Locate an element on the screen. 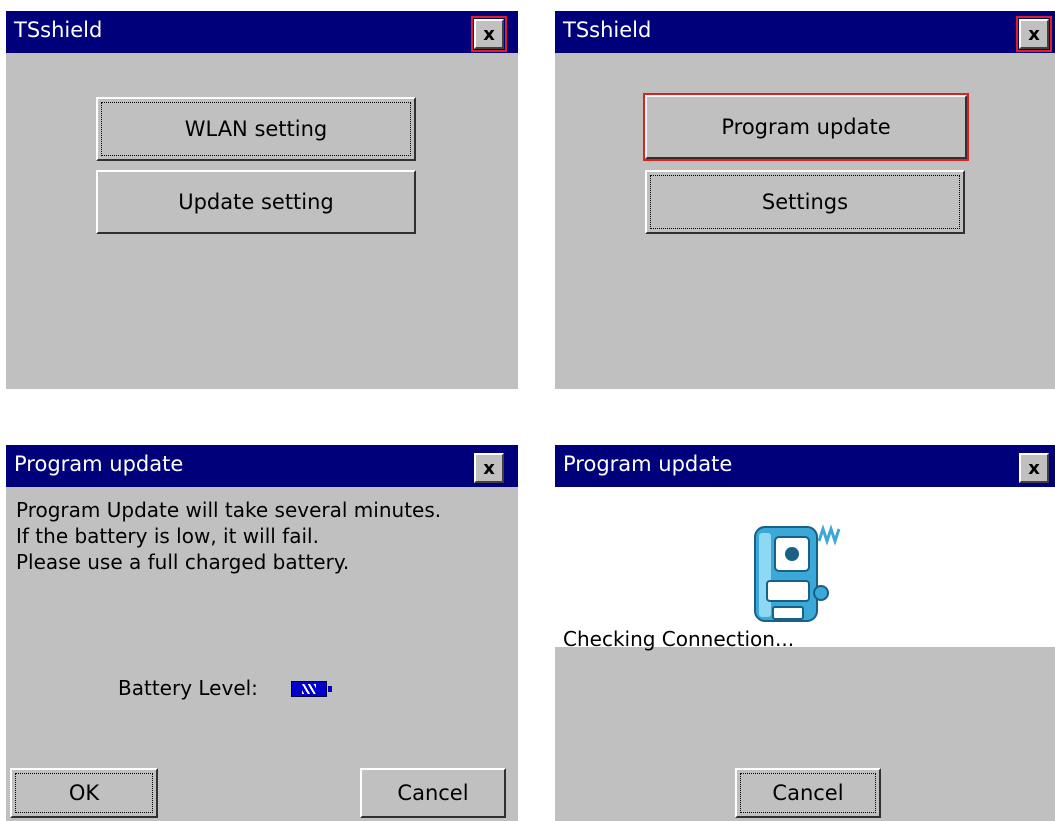 This screenshot has width=1055, height=821. message-line-3: Please use a full charged battery. is located at coordinates (183, 562).